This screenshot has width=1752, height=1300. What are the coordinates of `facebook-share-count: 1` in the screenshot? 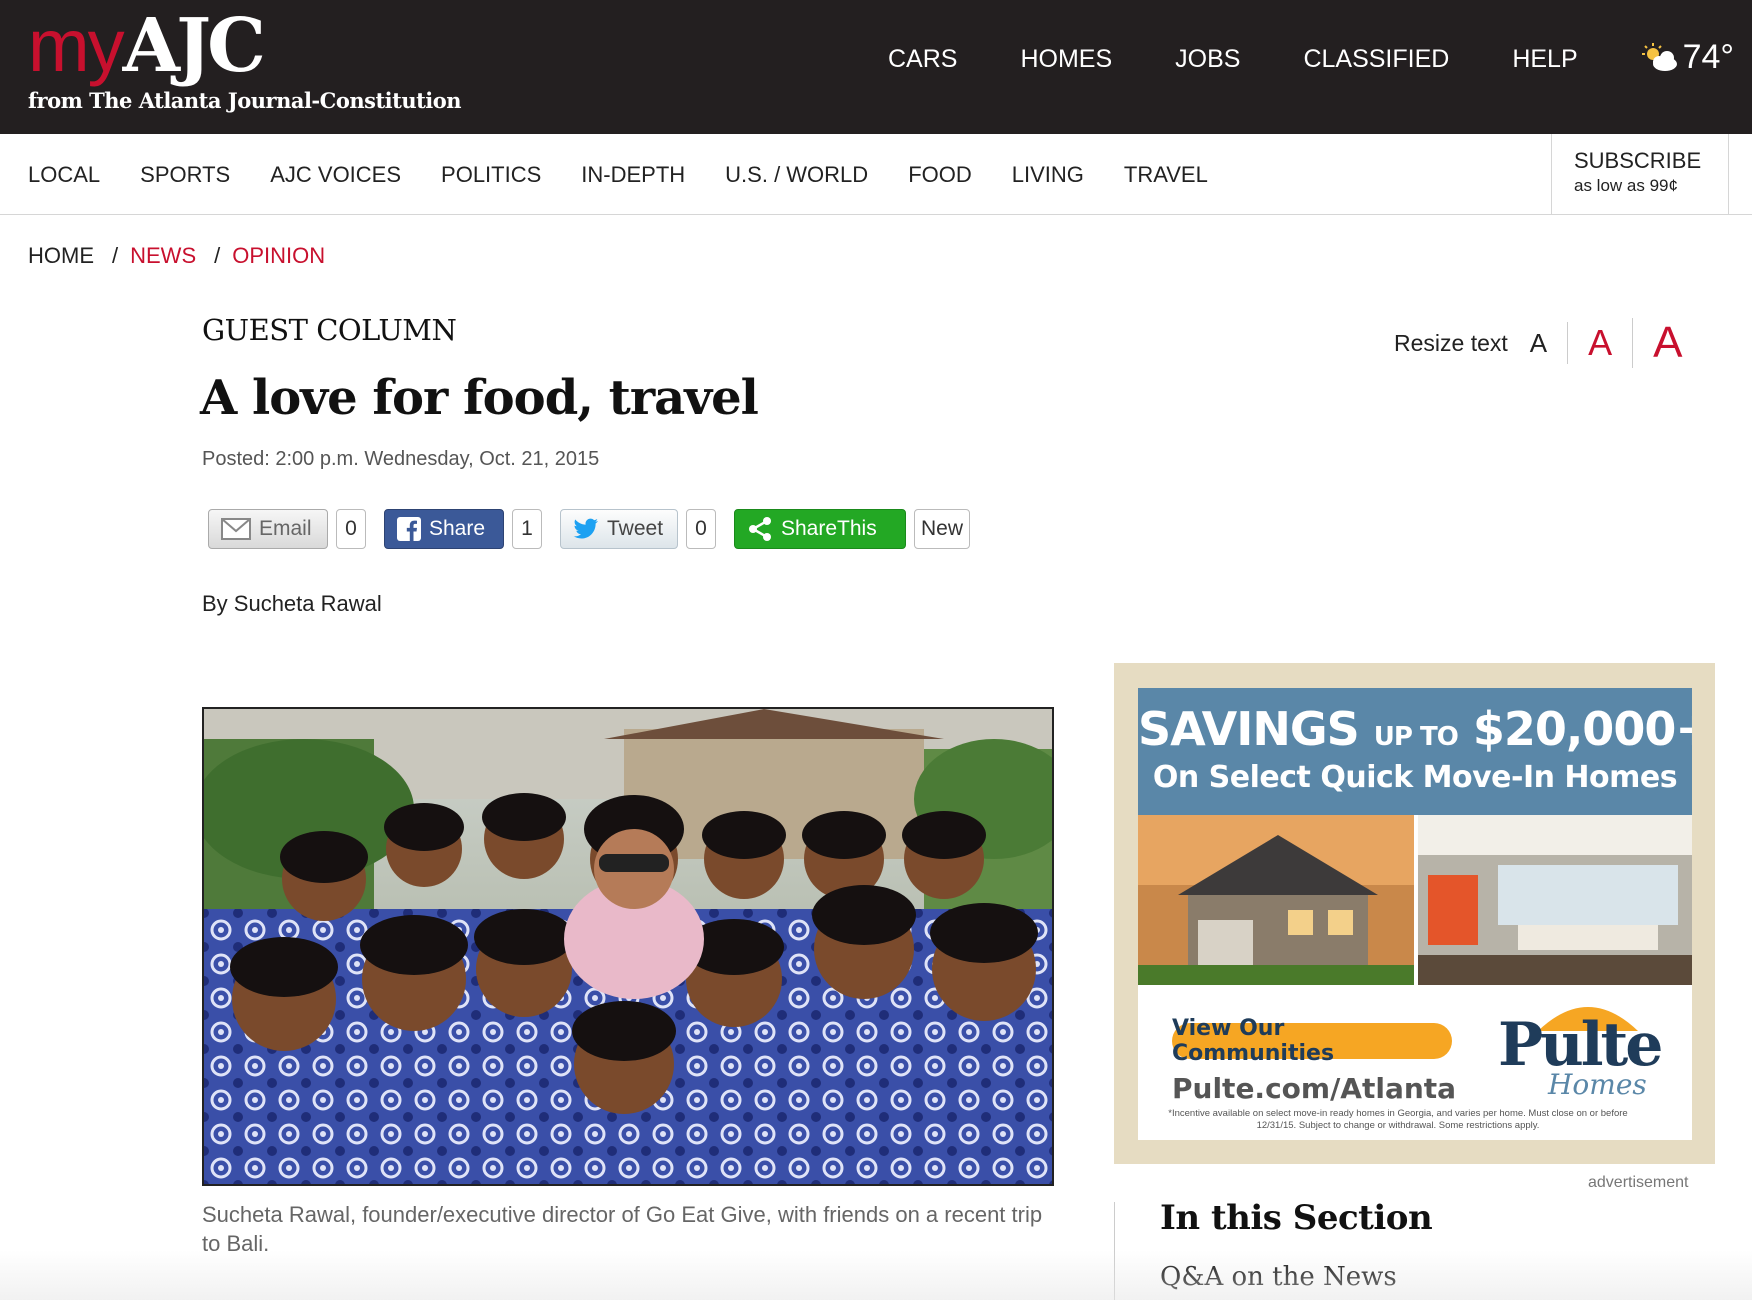 It's located at (527, 529).